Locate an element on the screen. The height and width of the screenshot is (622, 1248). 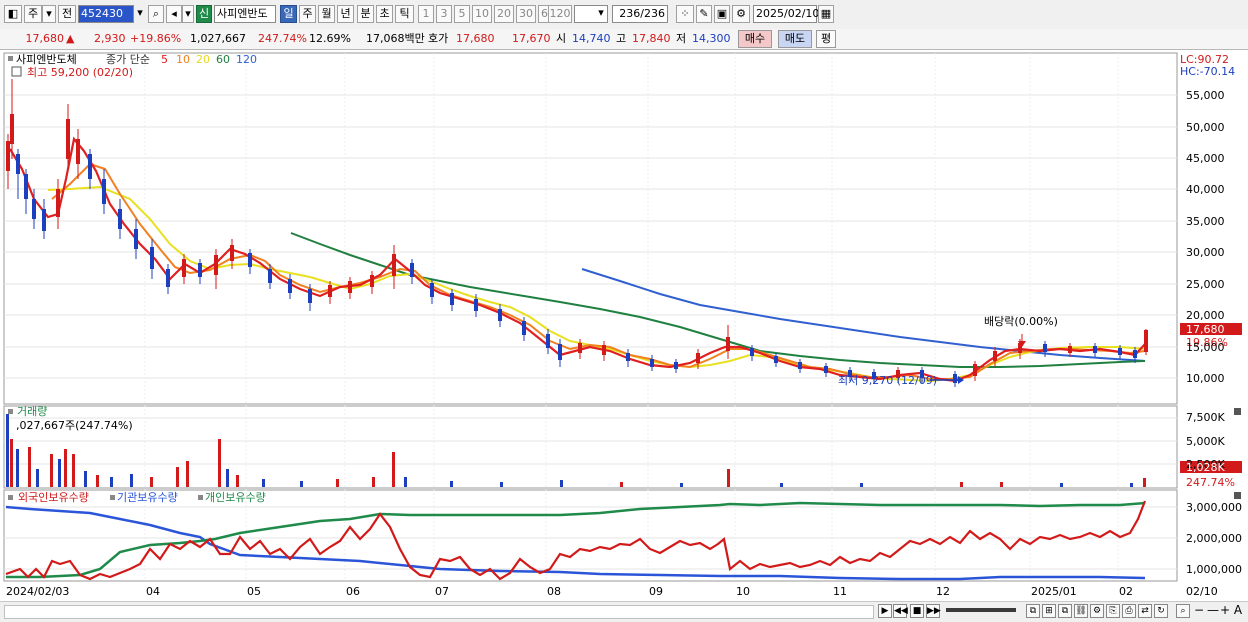
horizontal-scrollbar is located at coordinates (439, 612).